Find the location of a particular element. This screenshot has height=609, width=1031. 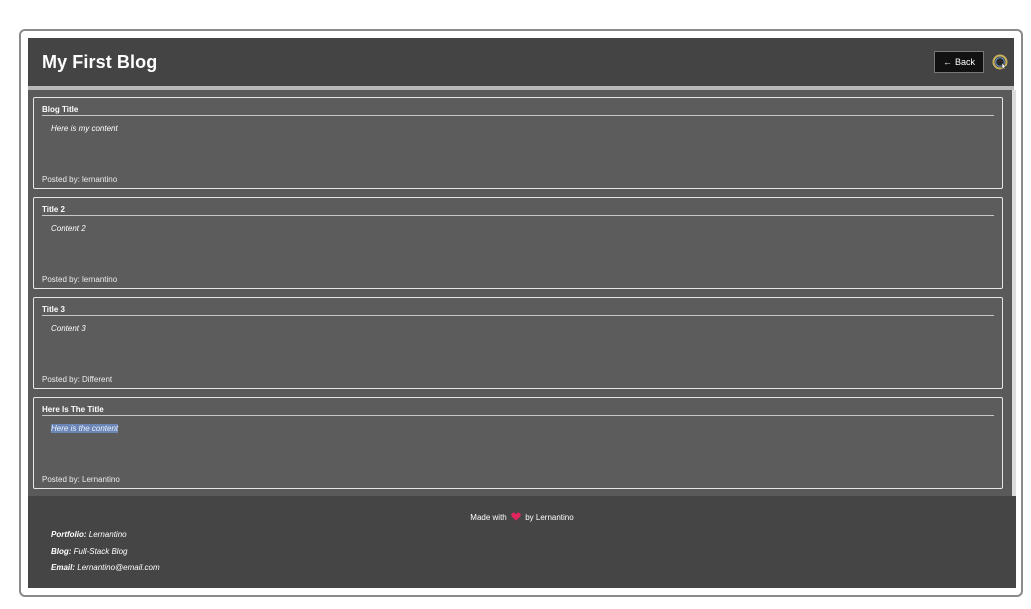

back-button: ← Back is located at coordinates (958, 62).